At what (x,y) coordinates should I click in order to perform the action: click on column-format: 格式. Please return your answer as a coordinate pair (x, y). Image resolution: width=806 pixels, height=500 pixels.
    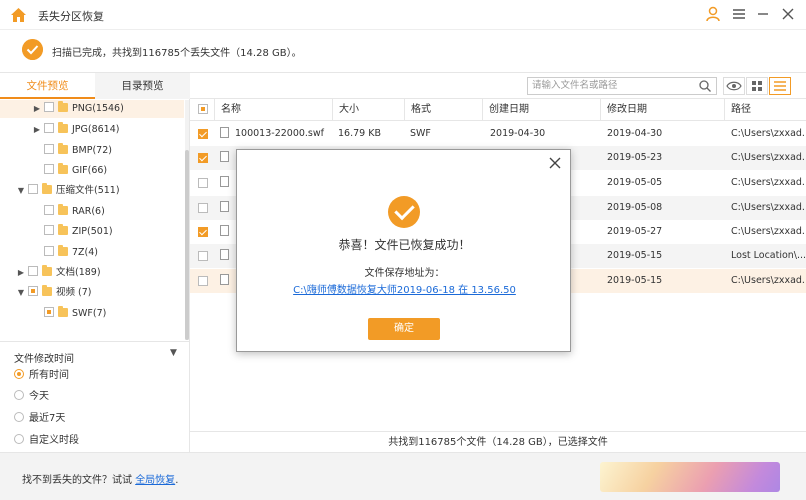
    Looking at the image, I should click on (443, 110).